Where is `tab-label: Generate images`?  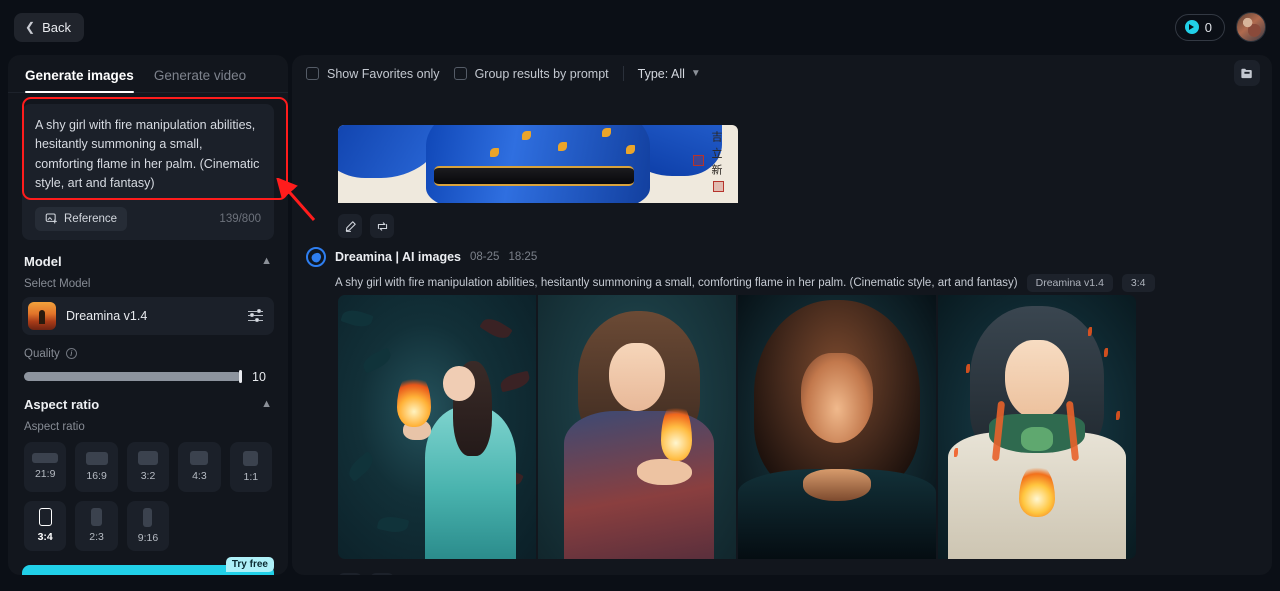 tab-label: Generate images is located at coordinates (79, 75).